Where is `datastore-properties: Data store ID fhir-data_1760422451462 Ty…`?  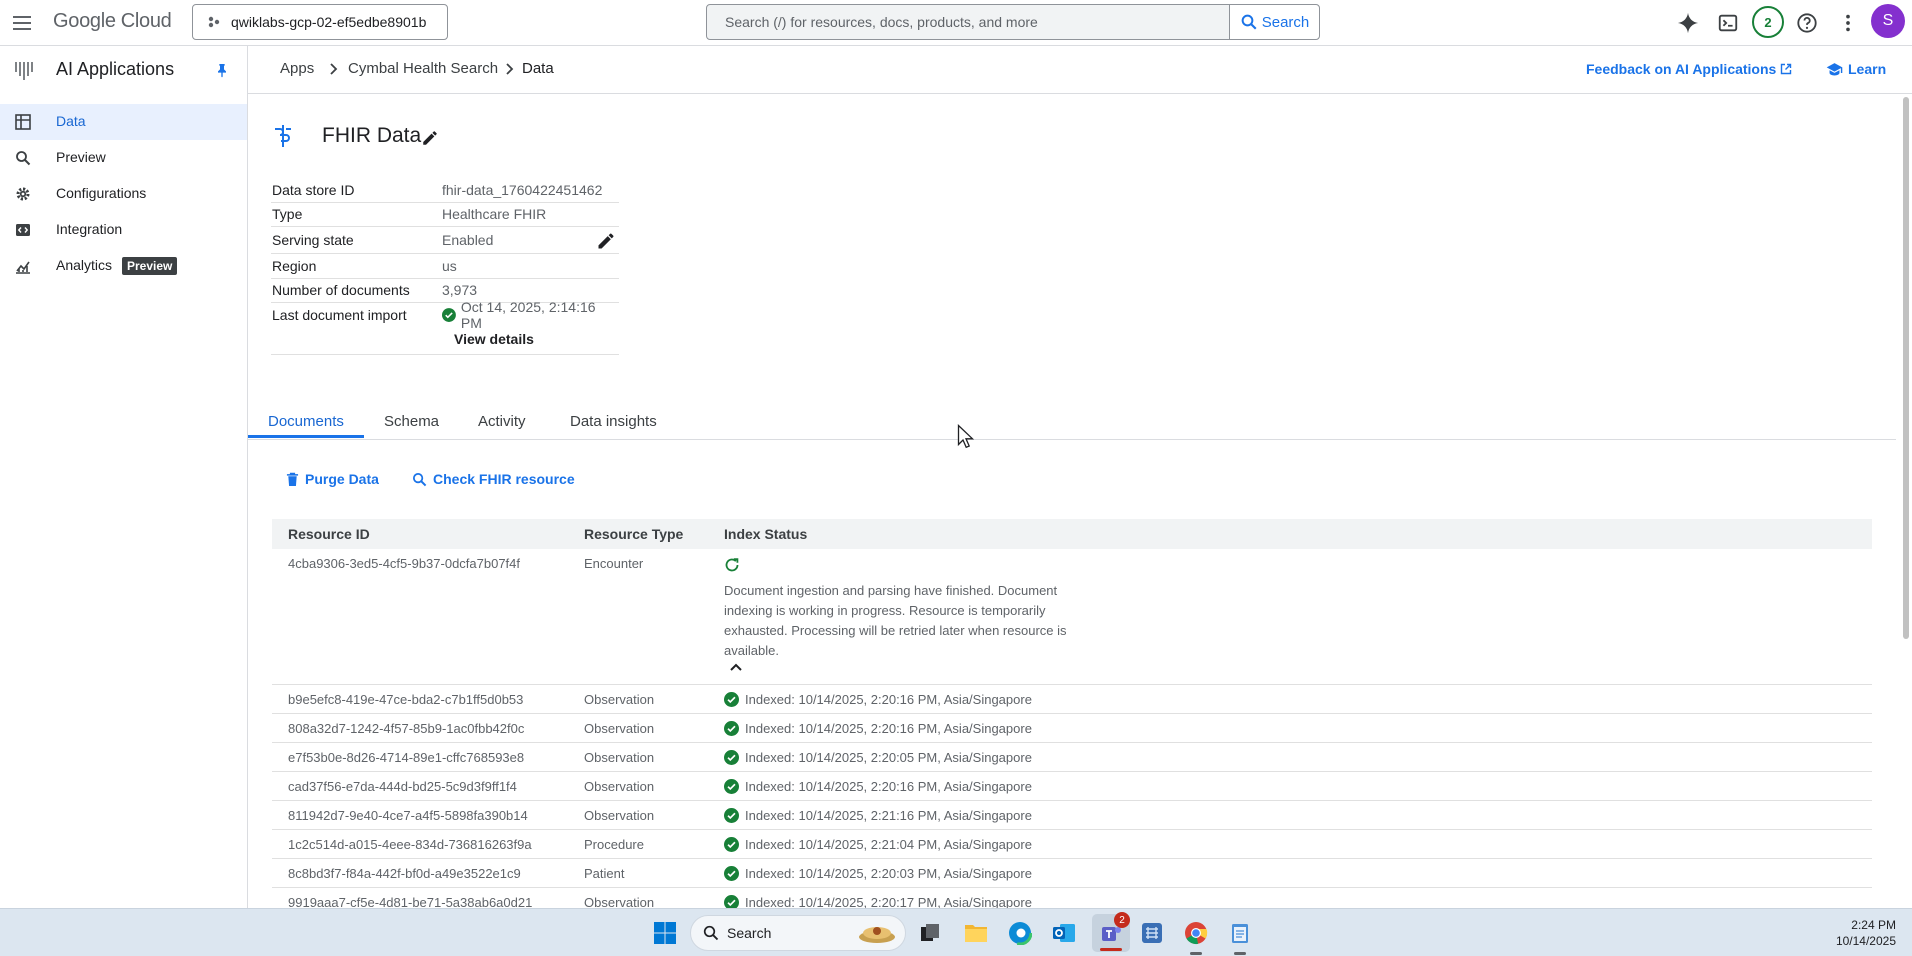
datastore-properties: Data store ID fhir-data_1760422451462 Ty… is located at coordinates (445, 254).